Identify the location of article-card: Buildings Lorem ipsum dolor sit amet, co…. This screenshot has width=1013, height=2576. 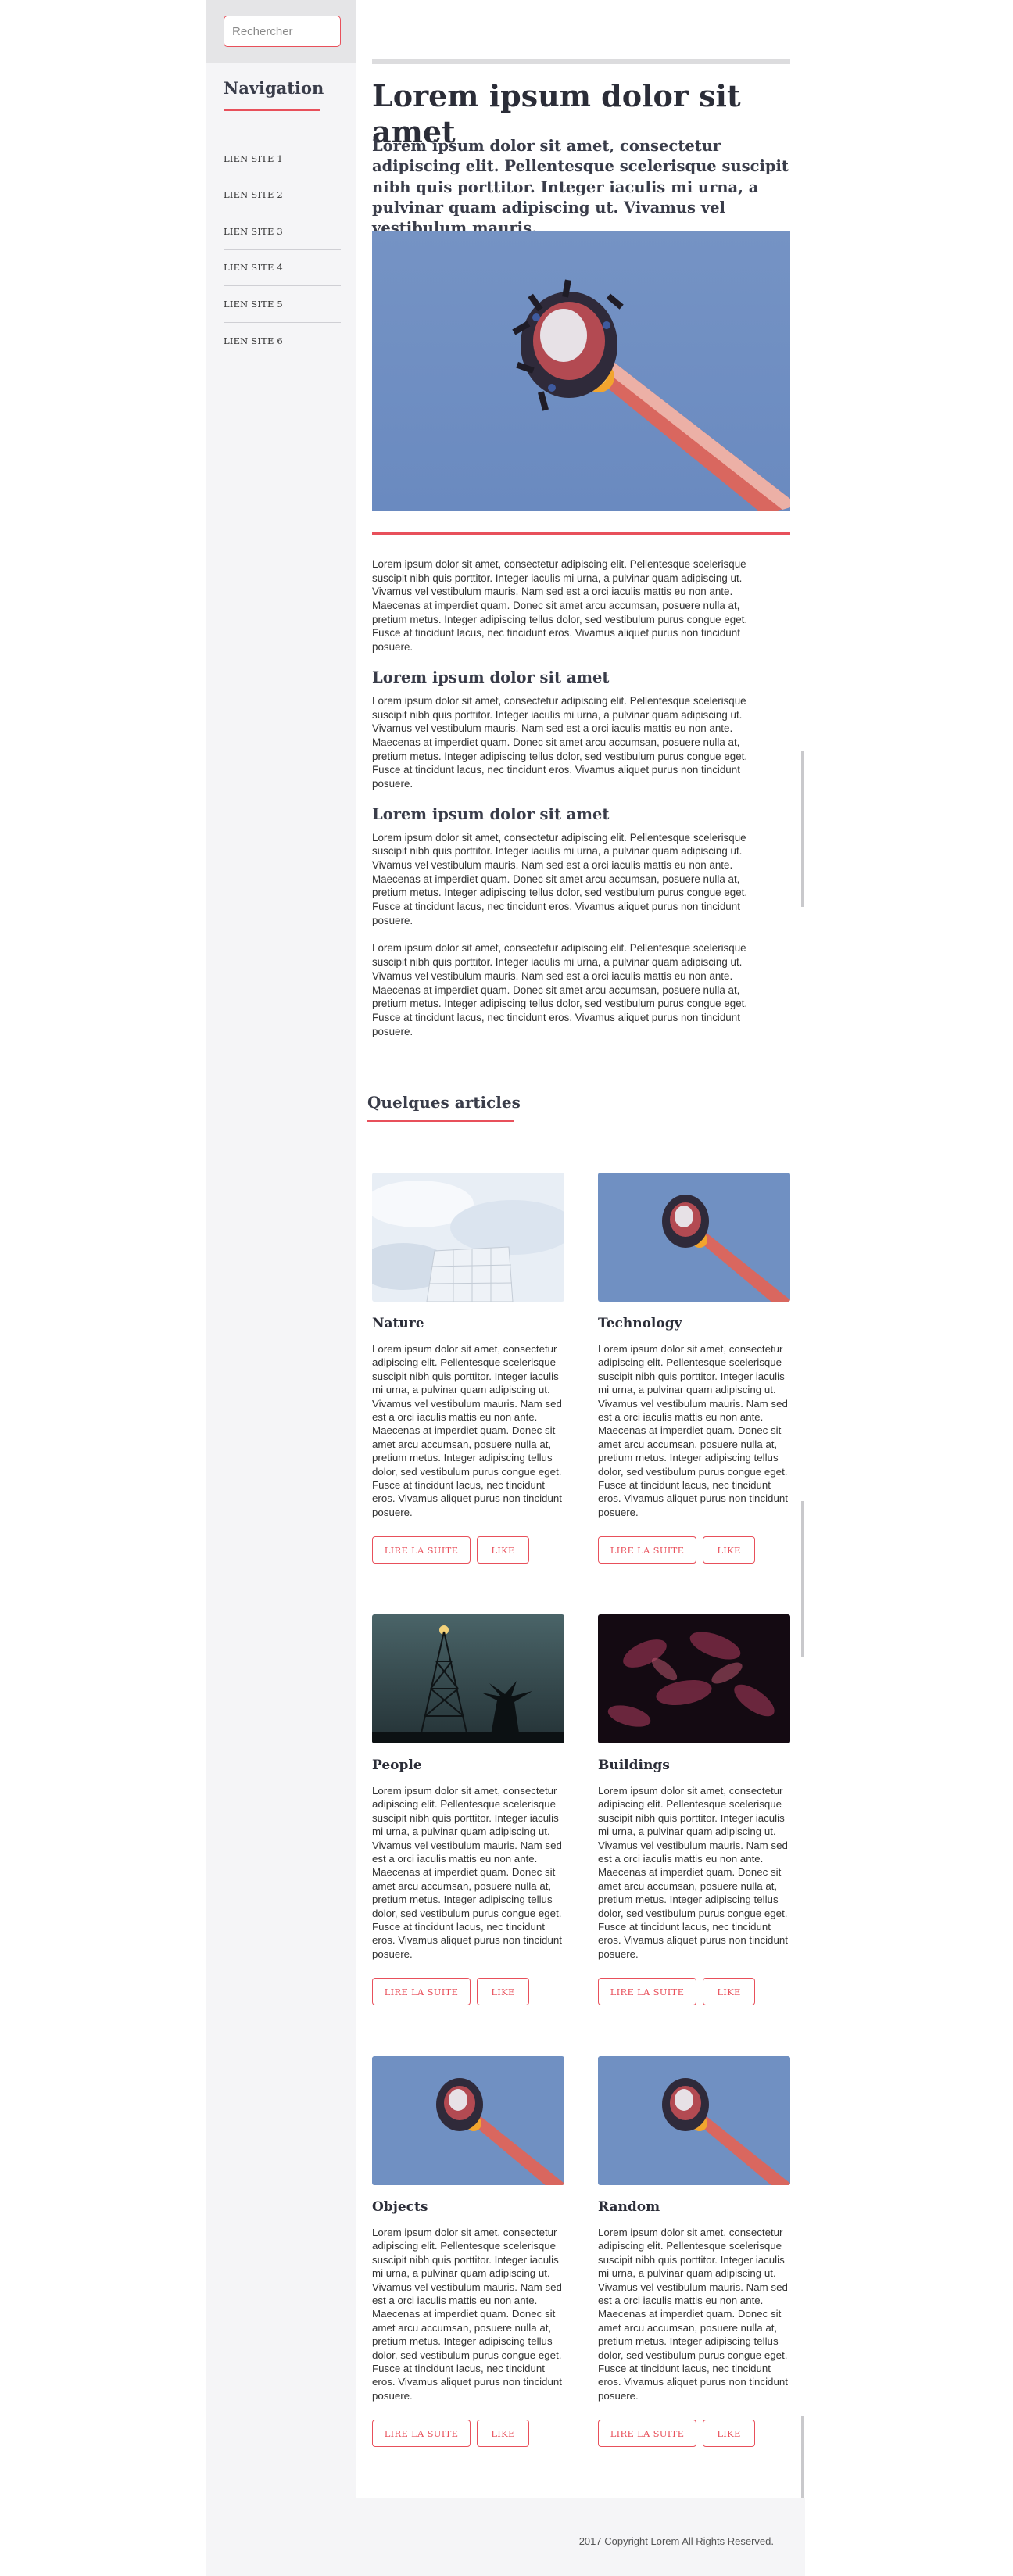
(695, 1810).